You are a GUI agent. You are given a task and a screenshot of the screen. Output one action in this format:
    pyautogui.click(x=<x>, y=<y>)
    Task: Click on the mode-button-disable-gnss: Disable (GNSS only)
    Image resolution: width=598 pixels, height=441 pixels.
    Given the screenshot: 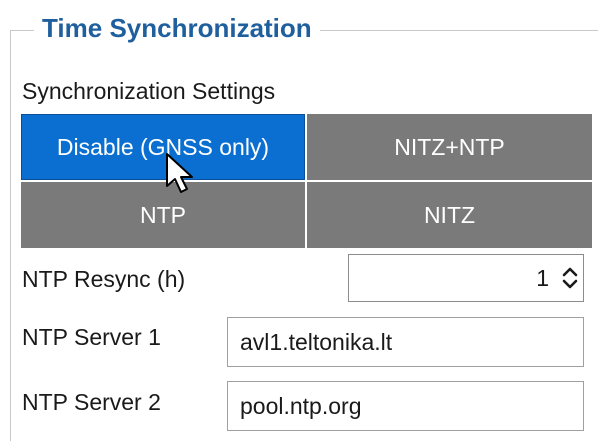 What is the action you would take?
    pyautogui.click(x=163, y=147)
    